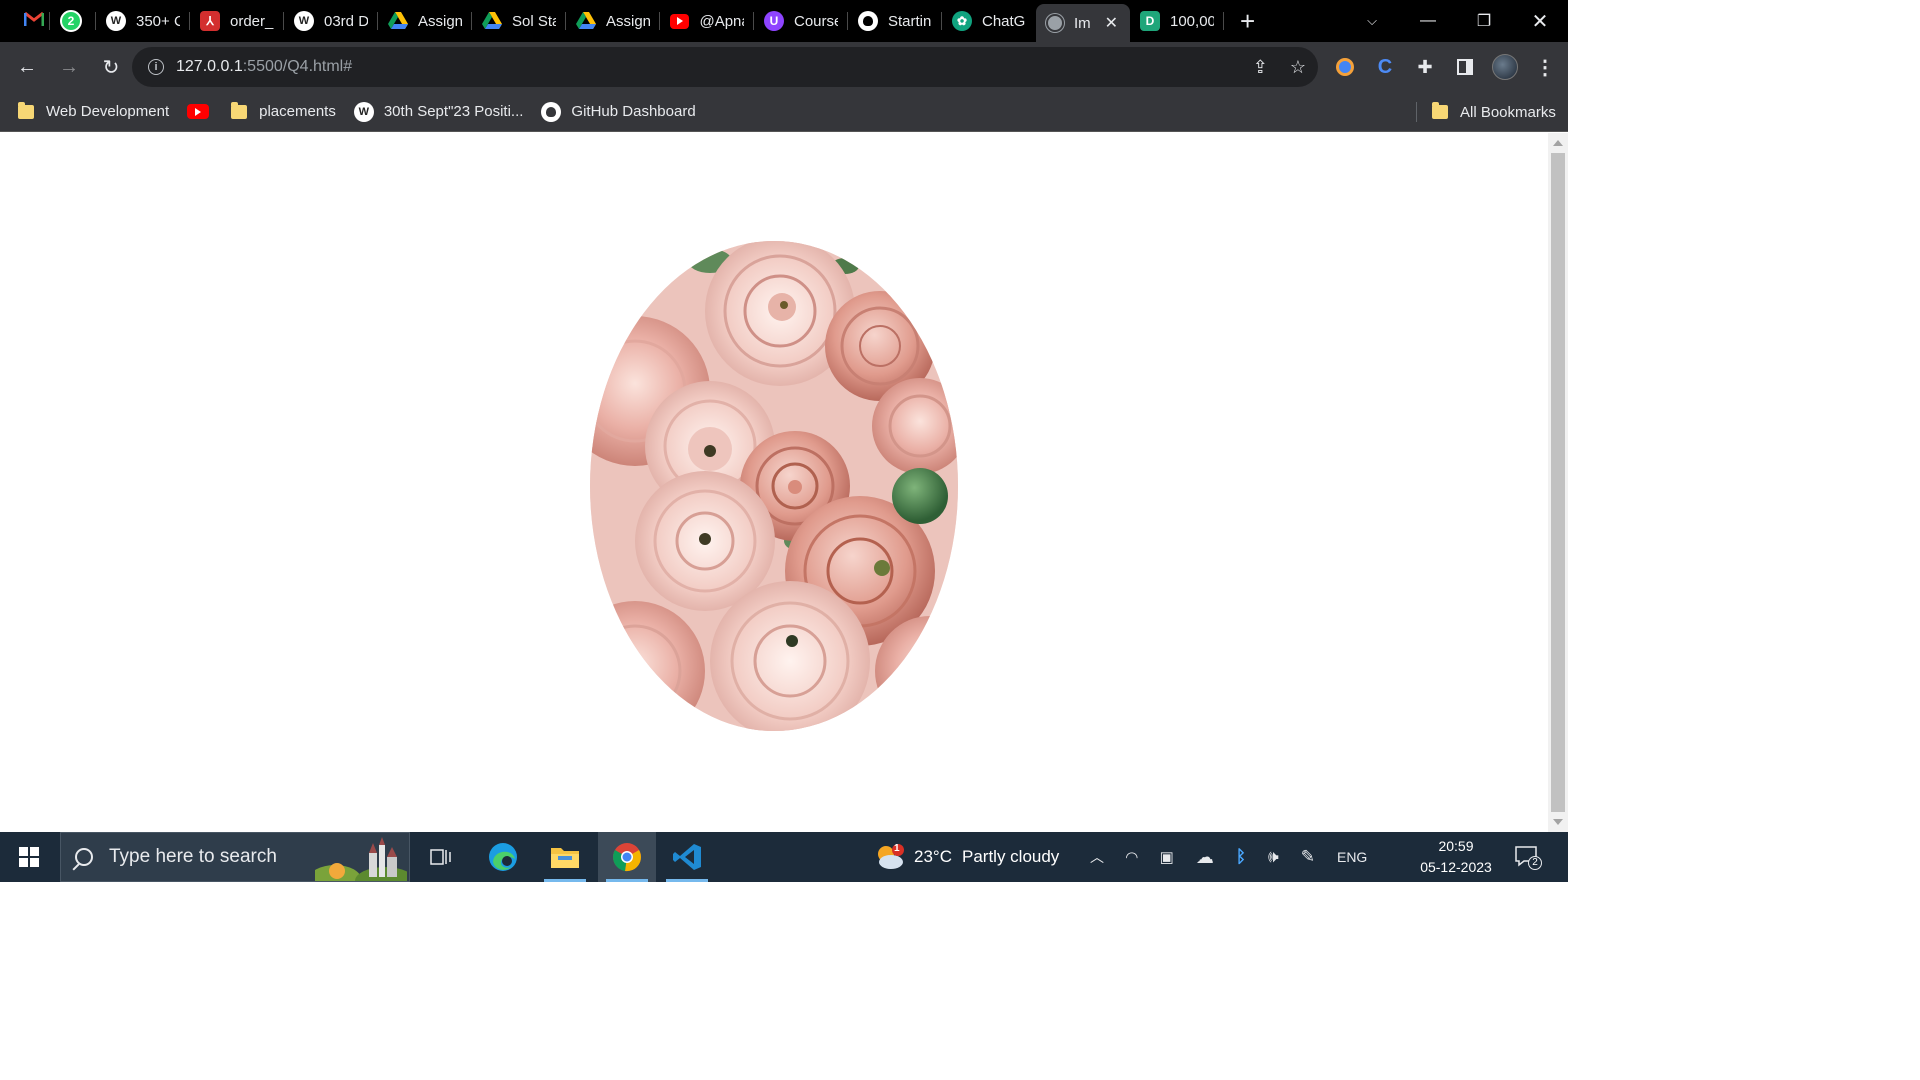 The width and height of the screenshot is (1920, 1080). I want to click on vertical-scrollbar, so click(1558, 482).